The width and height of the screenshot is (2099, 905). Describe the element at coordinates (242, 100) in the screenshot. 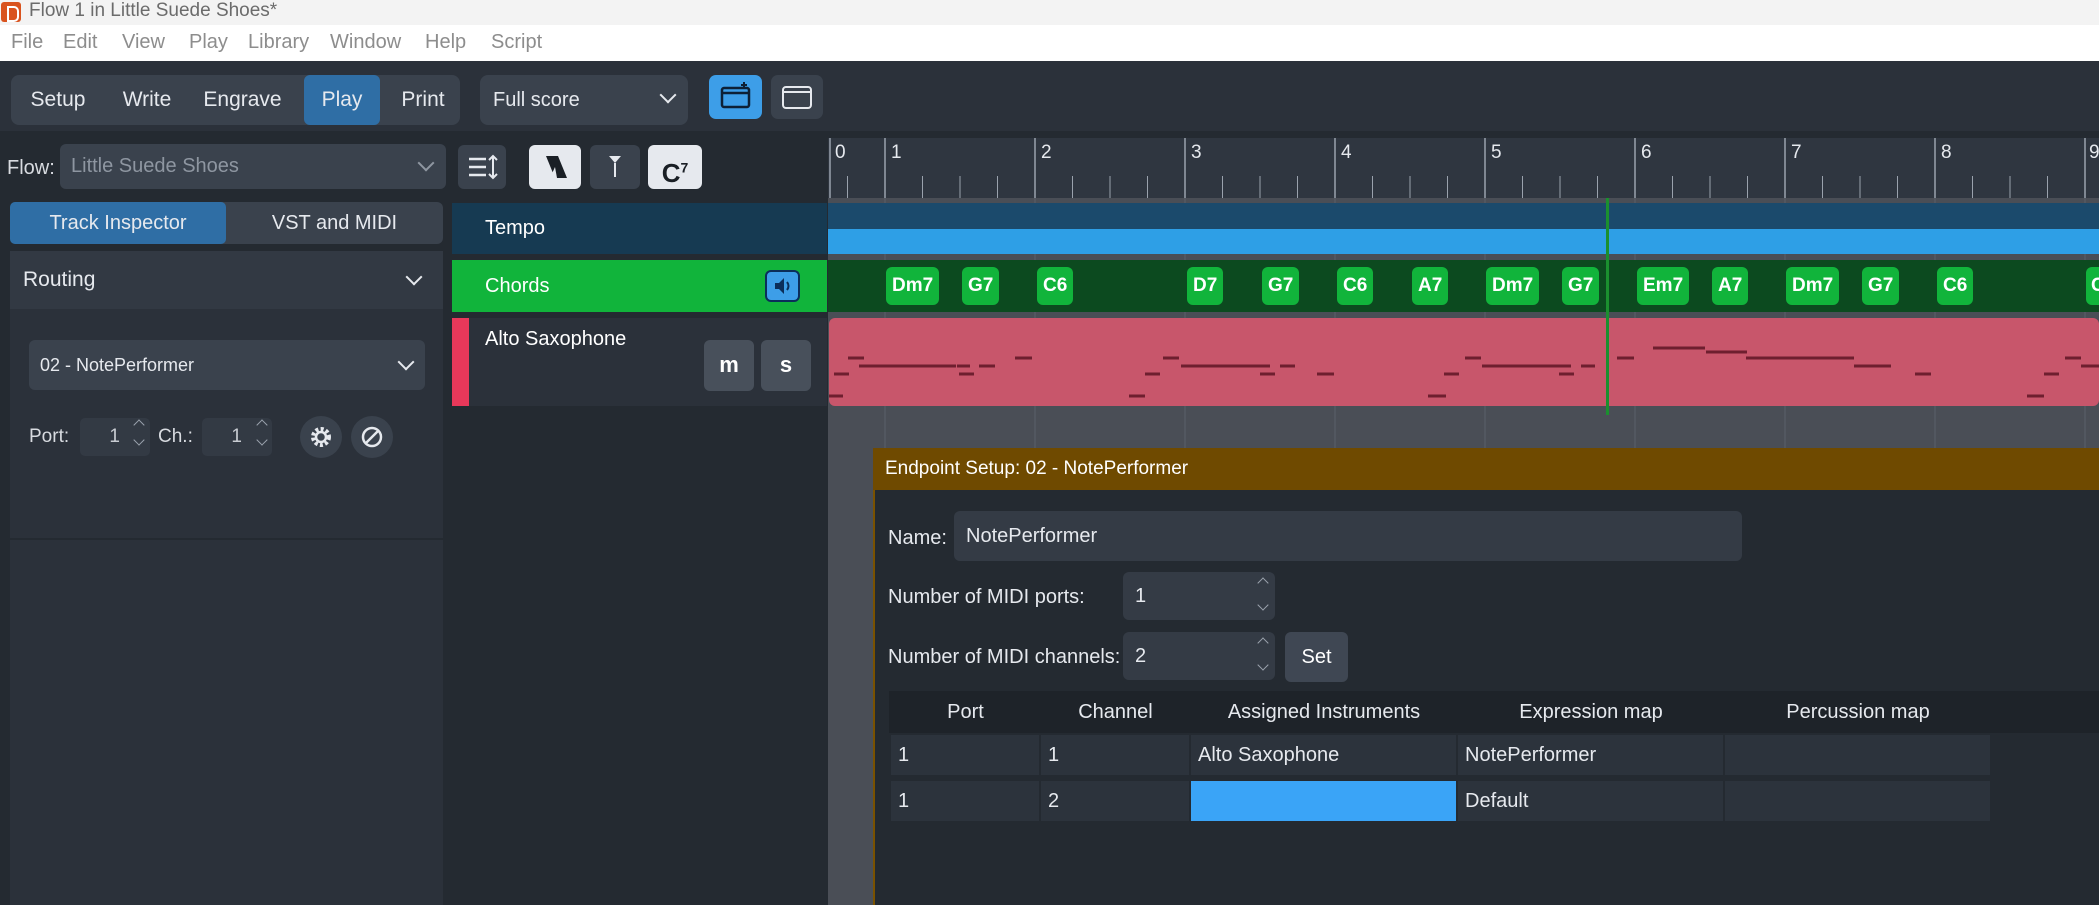

I see `mode-engrave-button: Engrave` at that location.